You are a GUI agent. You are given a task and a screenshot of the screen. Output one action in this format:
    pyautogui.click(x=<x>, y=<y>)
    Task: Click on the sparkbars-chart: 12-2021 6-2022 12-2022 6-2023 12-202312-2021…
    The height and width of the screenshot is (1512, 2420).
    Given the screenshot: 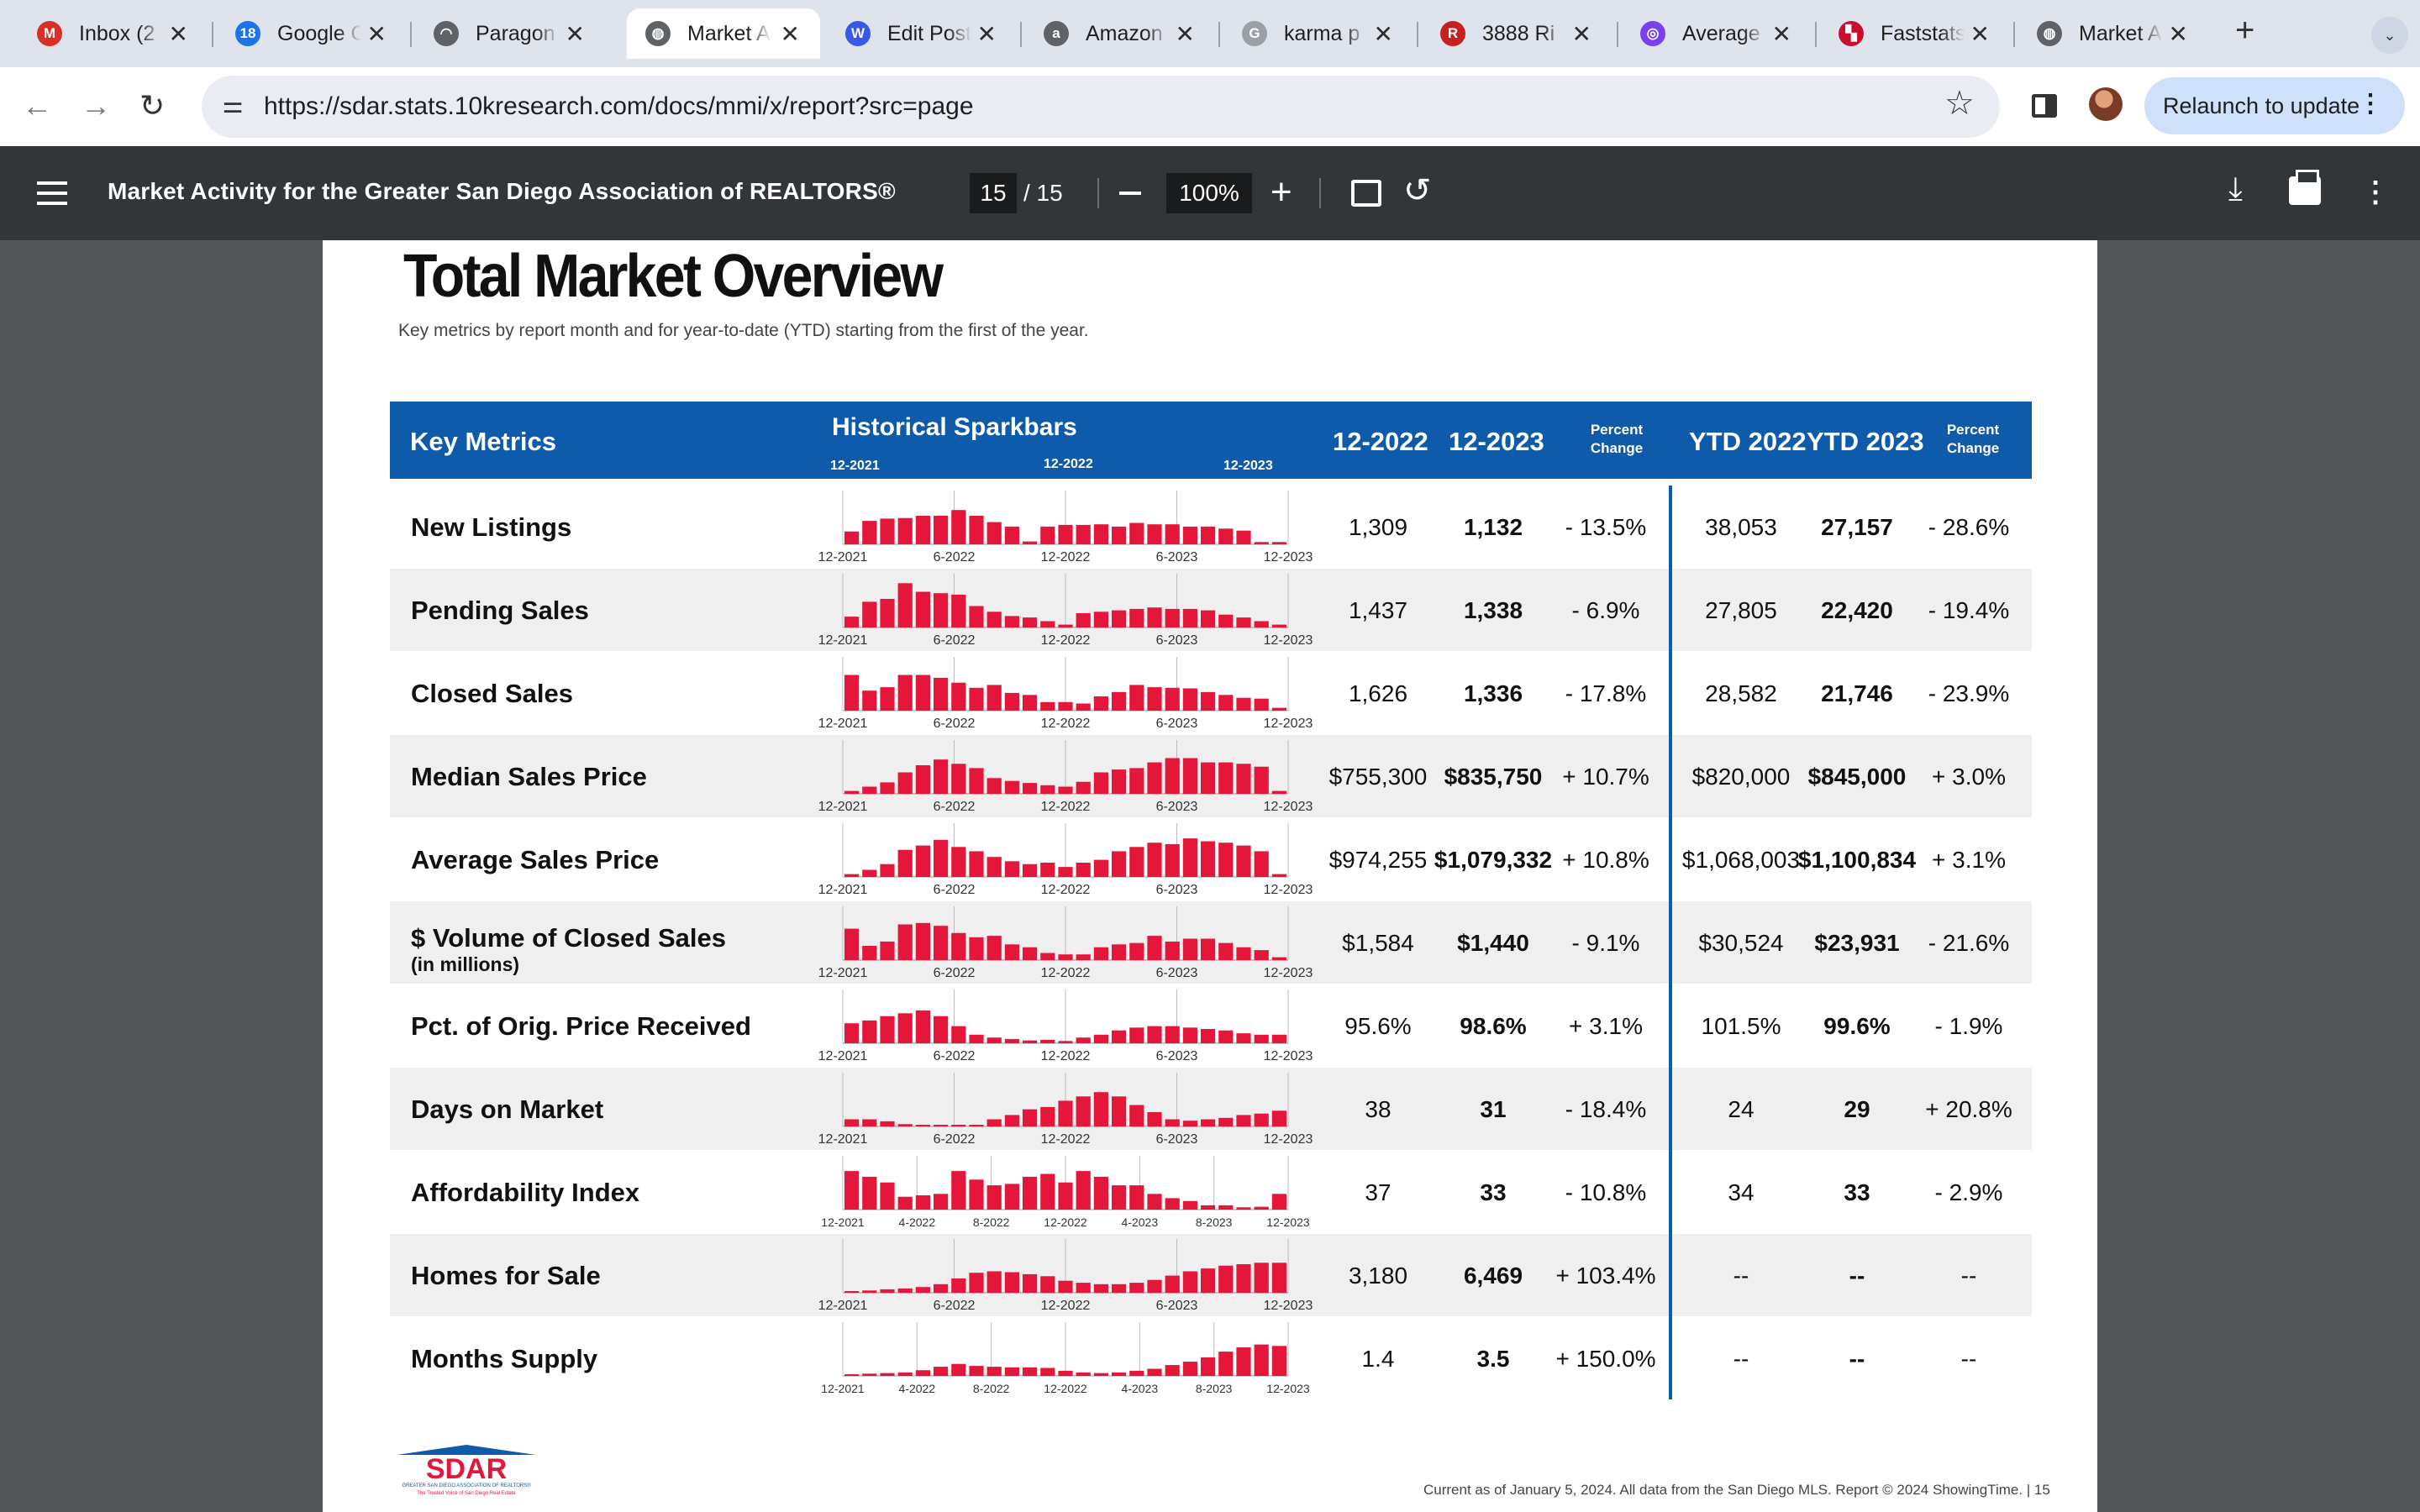 What is the action you would take?
    pyautogui.click(x=1065, y=943)
    